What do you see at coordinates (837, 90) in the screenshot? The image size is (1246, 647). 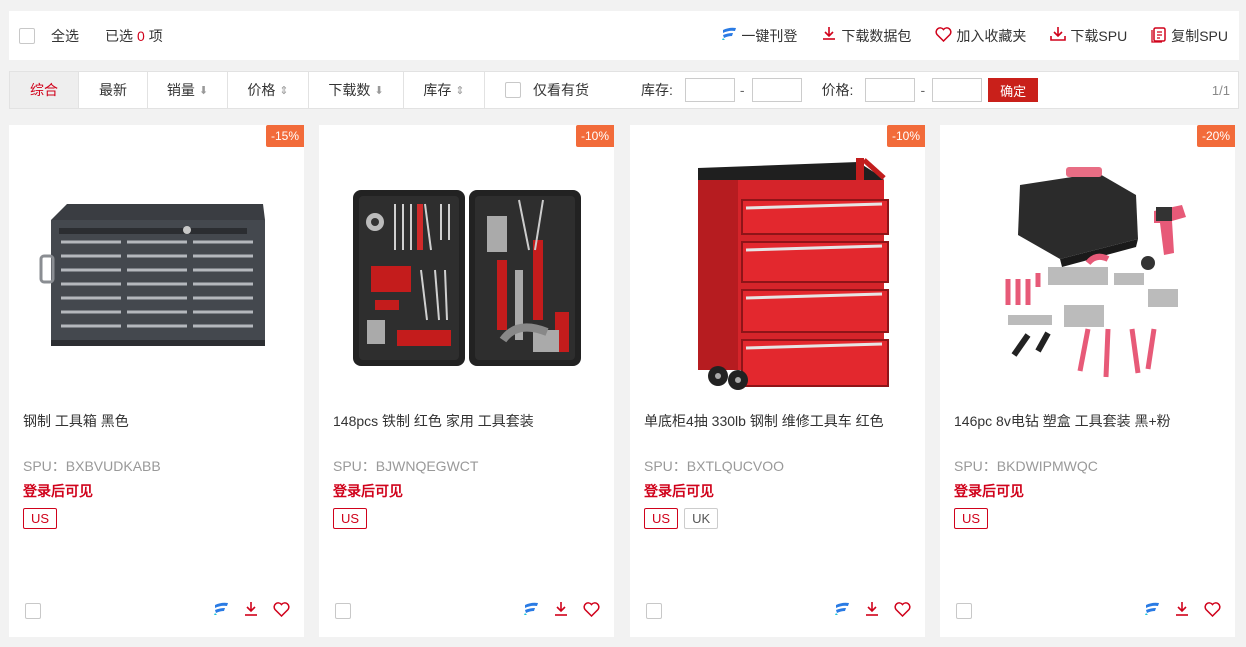 I see `price-range-label: 价格:` at bounding box center [837, 90].